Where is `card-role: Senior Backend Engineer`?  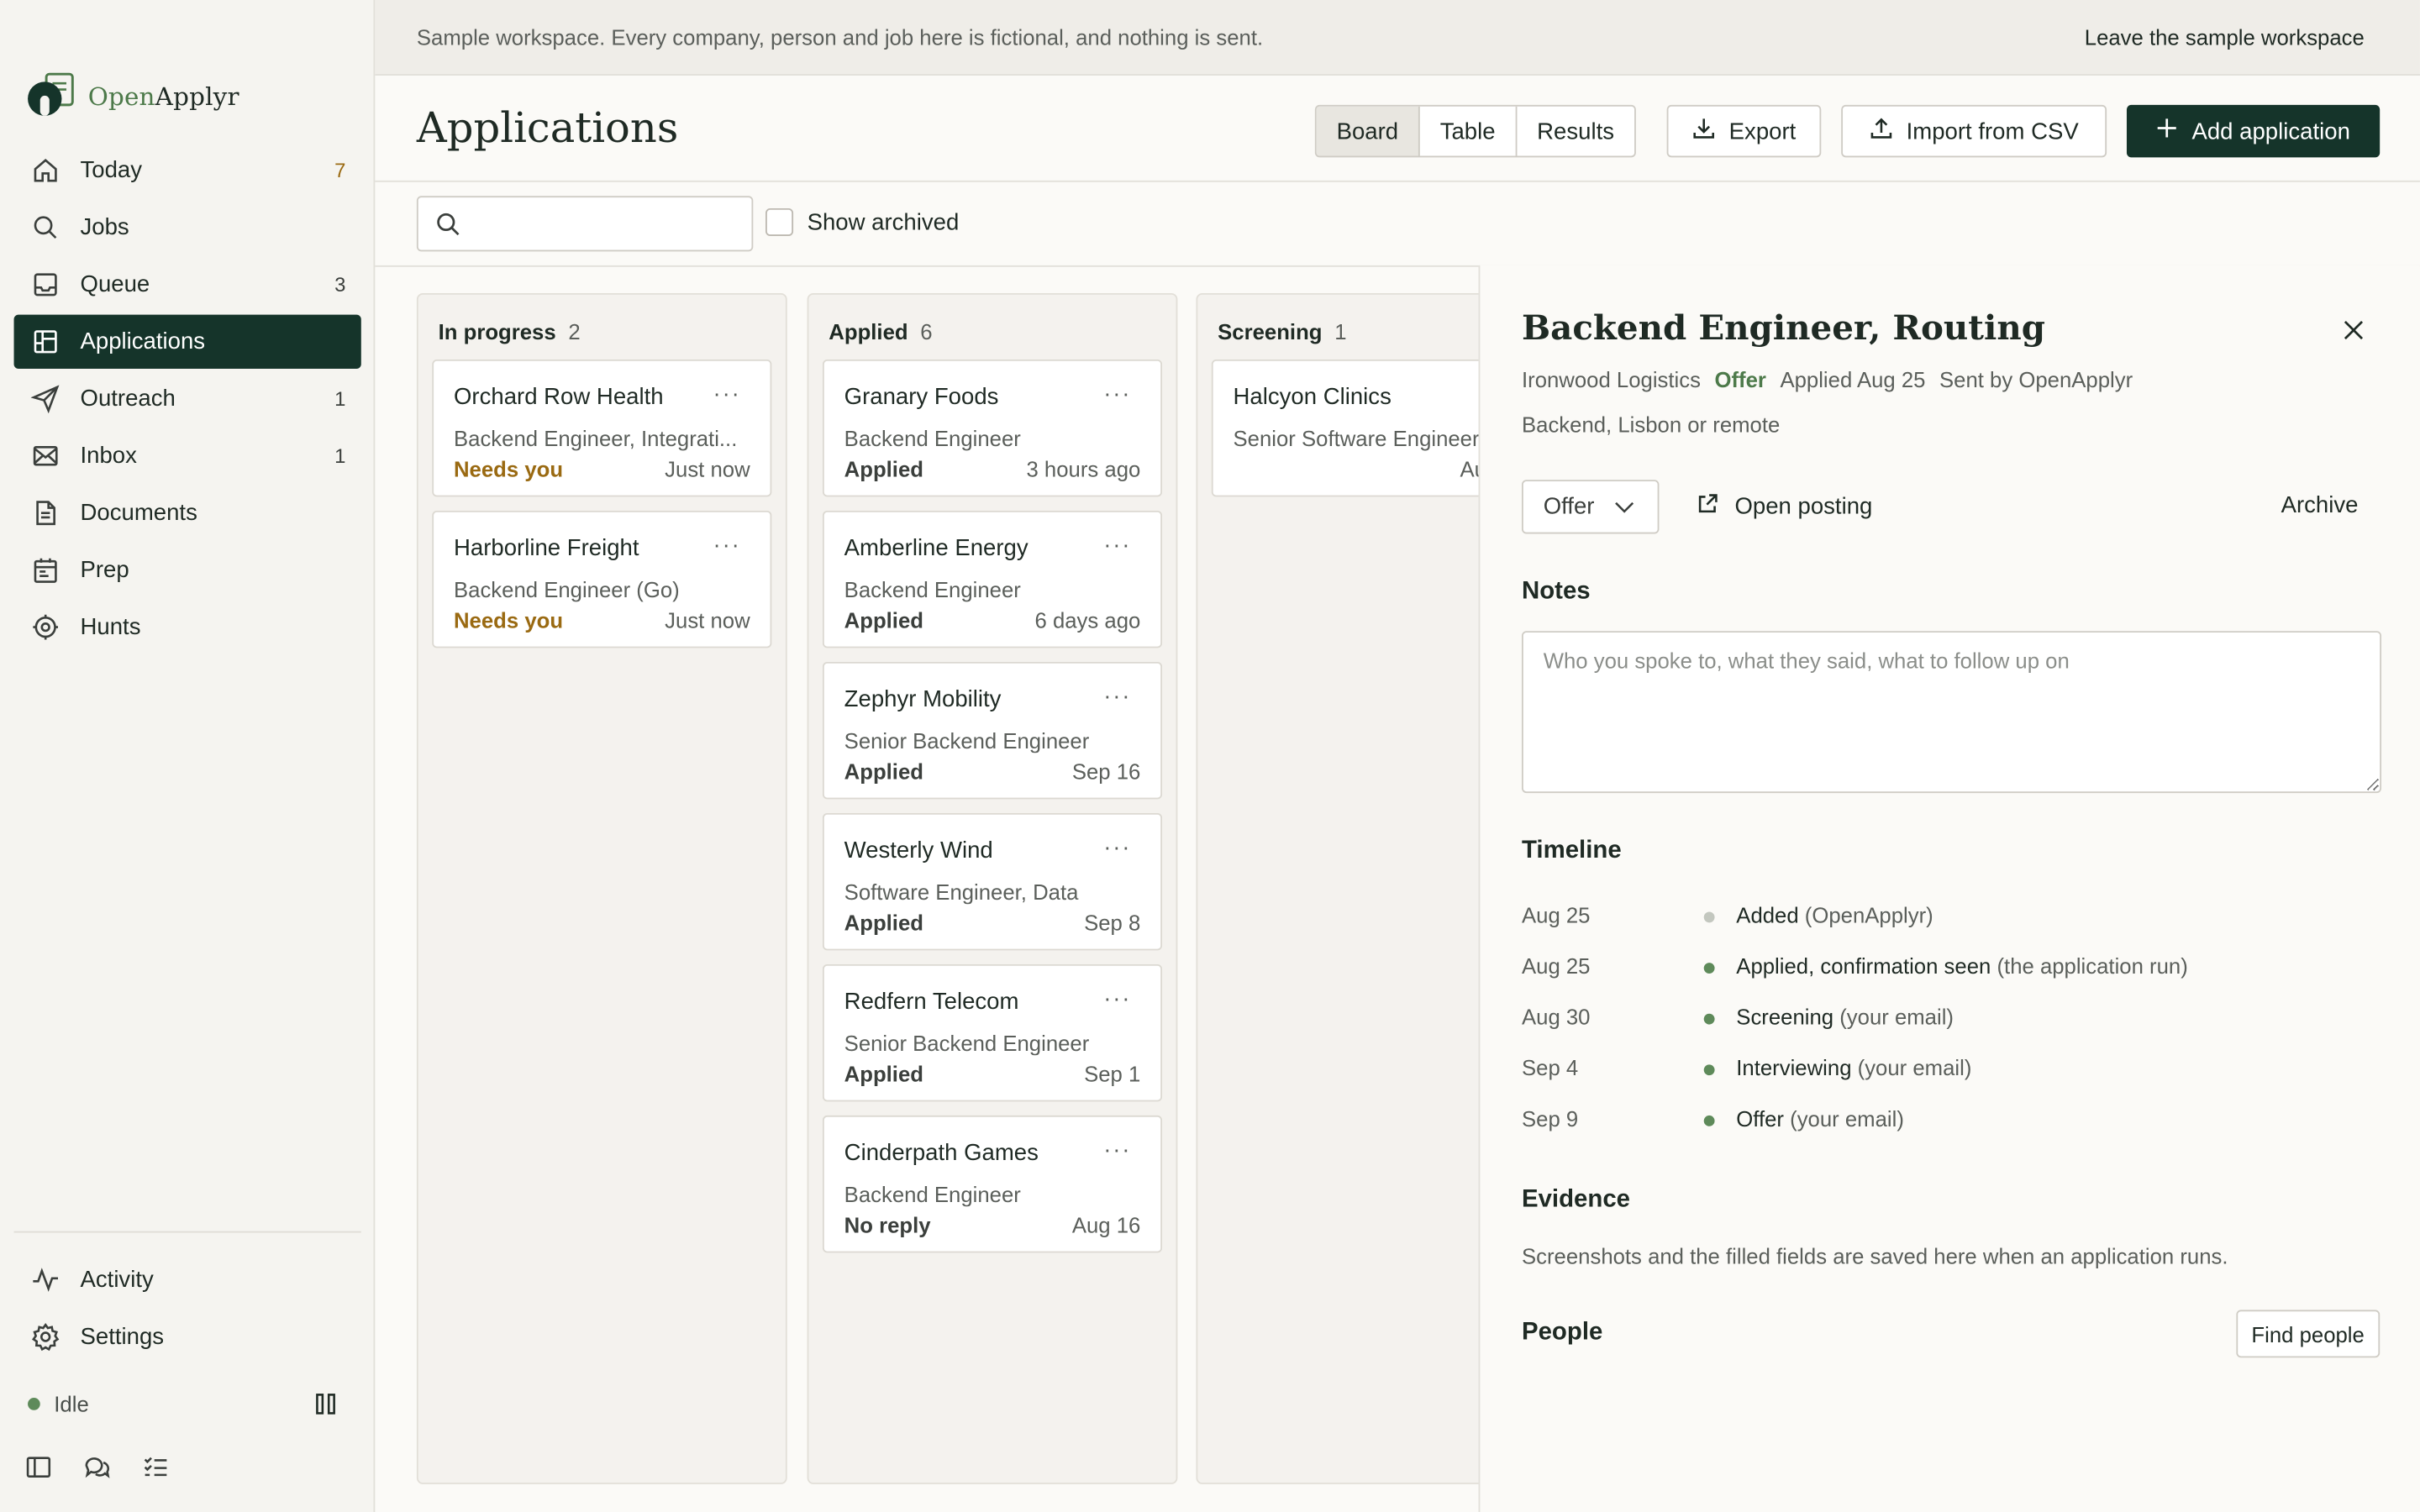
card-role: Senior Backend Engineer is located at coordinates (967, 740).